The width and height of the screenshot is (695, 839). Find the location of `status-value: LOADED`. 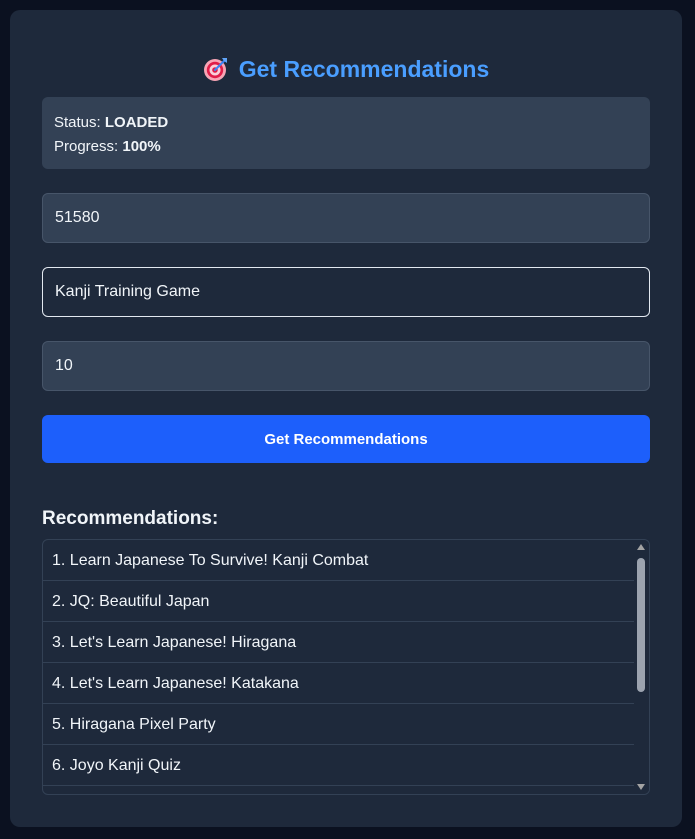

status-value: LOADED is located at coordinates (136, 122).